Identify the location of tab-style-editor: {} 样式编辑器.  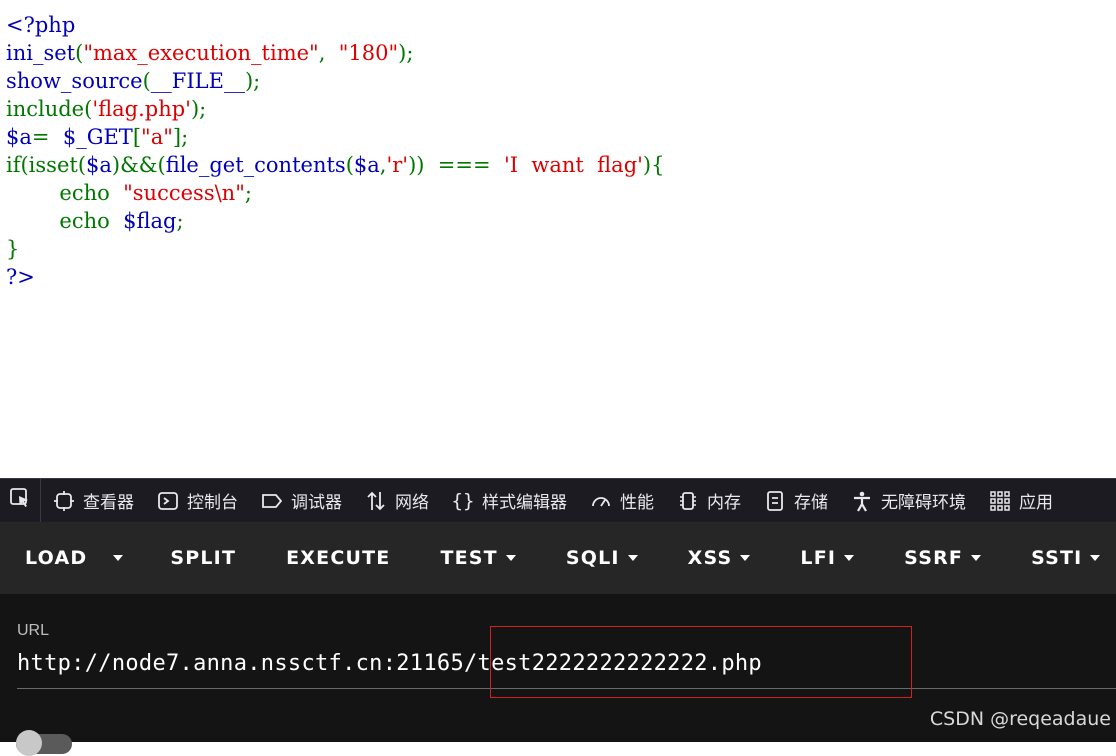
(509, 500).